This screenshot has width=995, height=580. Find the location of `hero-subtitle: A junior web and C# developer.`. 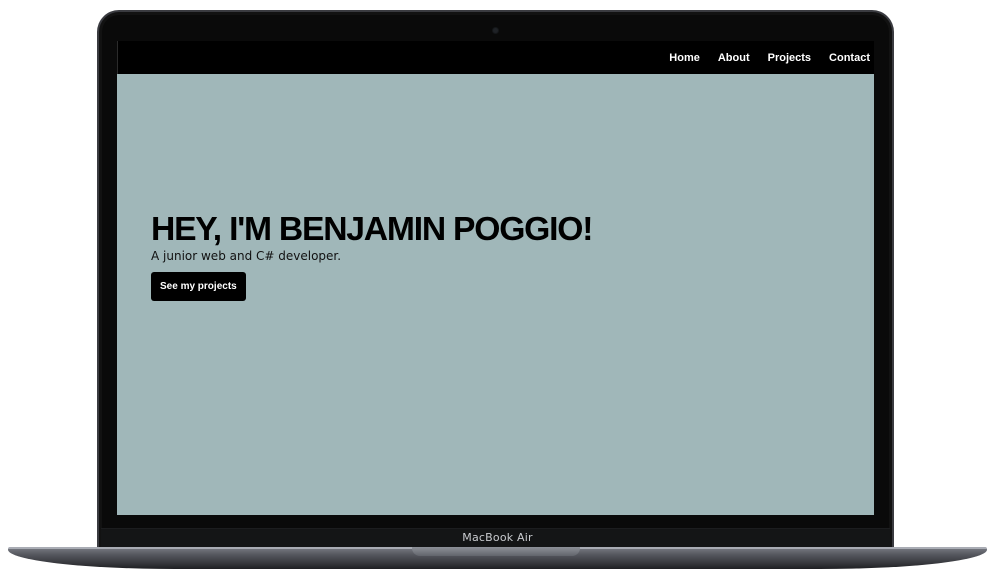

hero-subtitle: A junior web and C# developer. is located at coordinates (246, 256).